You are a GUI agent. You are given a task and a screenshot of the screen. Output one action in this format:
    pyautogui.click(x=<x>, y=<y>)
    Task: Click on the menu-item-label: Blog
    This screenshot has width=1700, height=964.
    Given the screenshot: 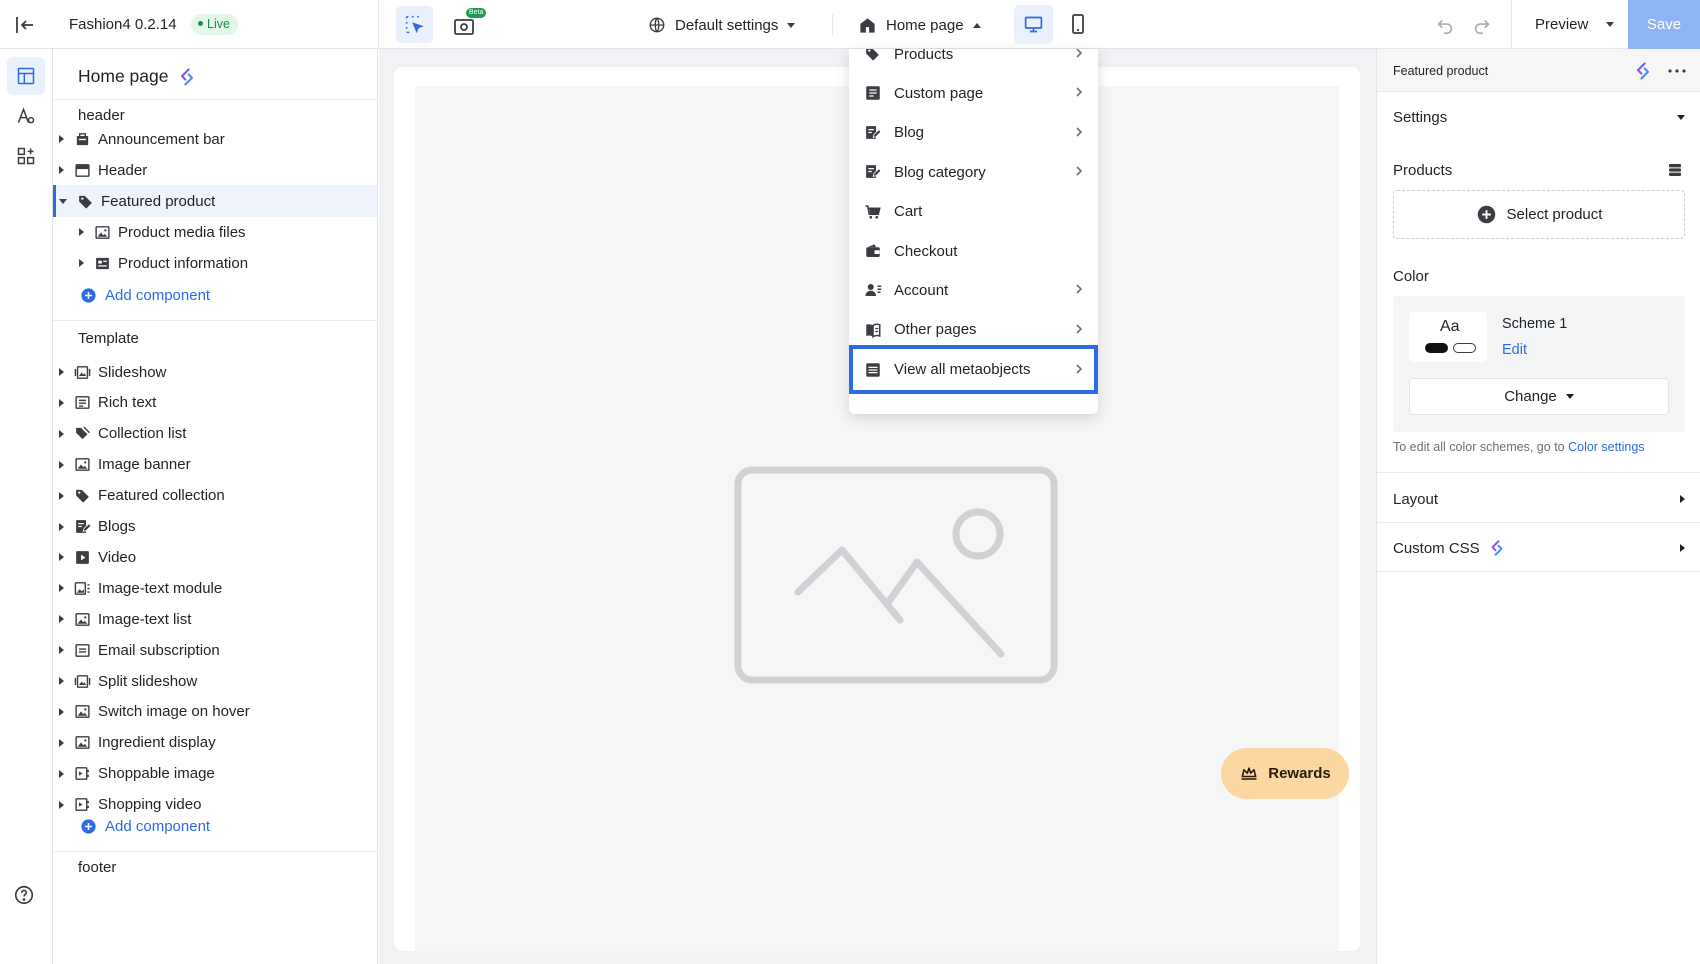 What is the action you would take?
    pyautogui.click(x=909, y=133)
    